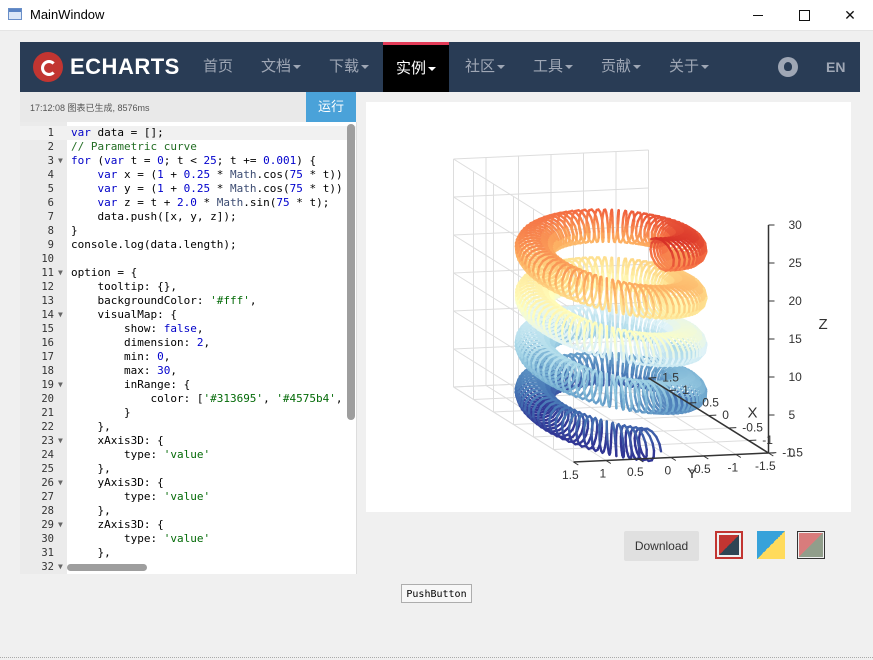  What do you see at coordinates (188, 161) in the screenshot?
I see `code-line: 3▼for (var t = 0; t < 25; t += 0.001) {` at bounding box center [188, 161].